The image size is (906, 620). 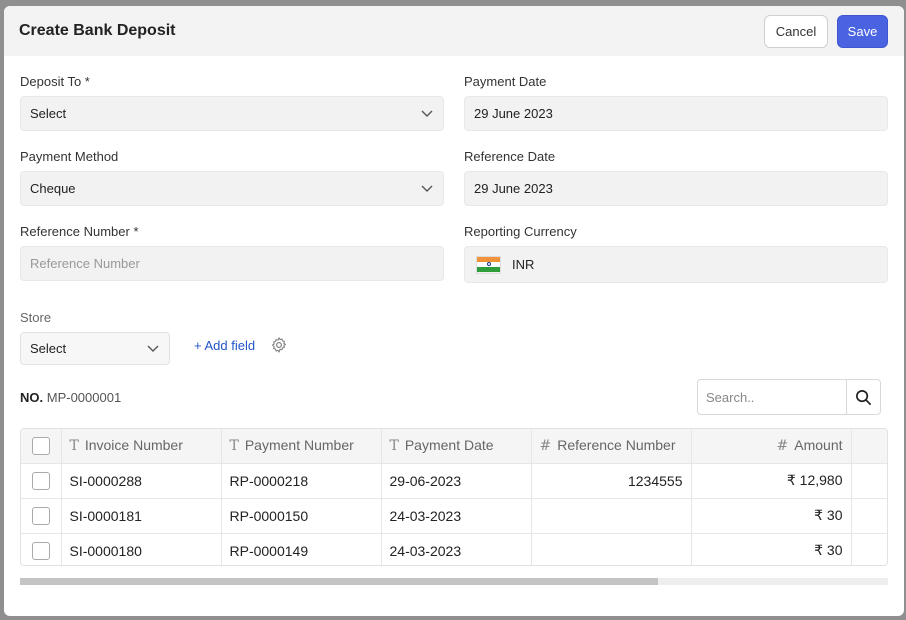 What do you see at coordinates (454, 31) in the screenshot?
I see `modal-header: Create Bank Deposit Cancel Save` at bounding box center [454, 31].